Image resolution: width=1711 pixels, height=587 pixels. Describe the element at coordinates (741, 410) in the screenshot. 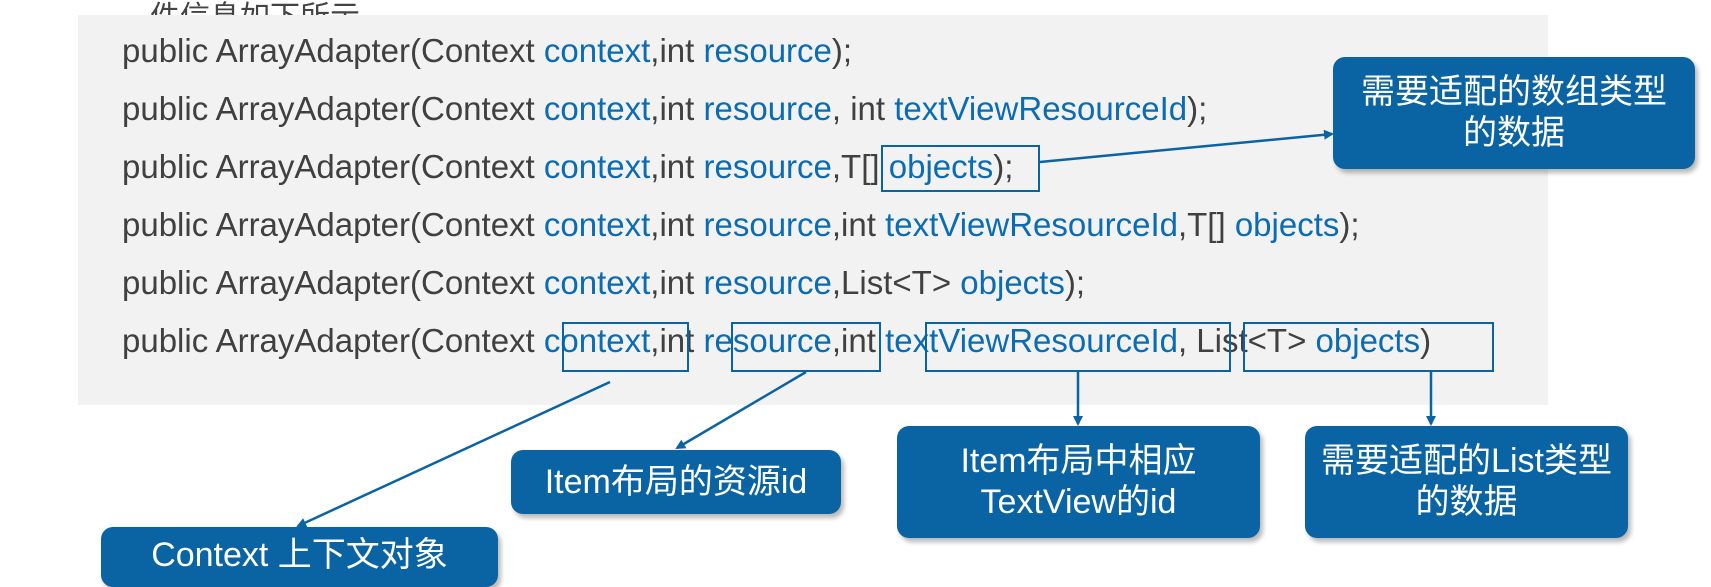

I see `arrow-to-resource-callout` at that location.